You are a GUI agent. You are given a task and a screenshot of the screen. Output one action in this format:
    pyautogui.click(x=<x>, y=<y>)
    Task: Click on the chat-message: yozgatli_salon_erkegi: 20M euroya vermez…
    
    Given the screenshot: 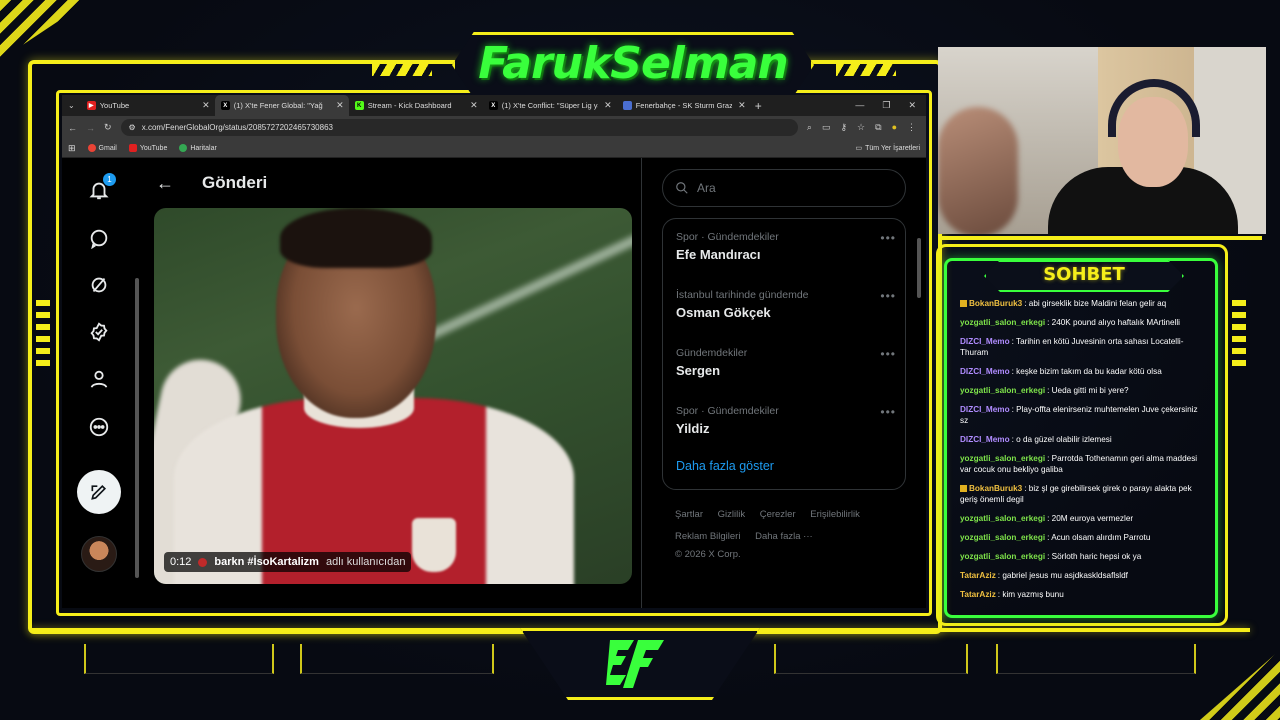 What is the action you would take?
    pyautogui.click(x=1081, y=518)
    